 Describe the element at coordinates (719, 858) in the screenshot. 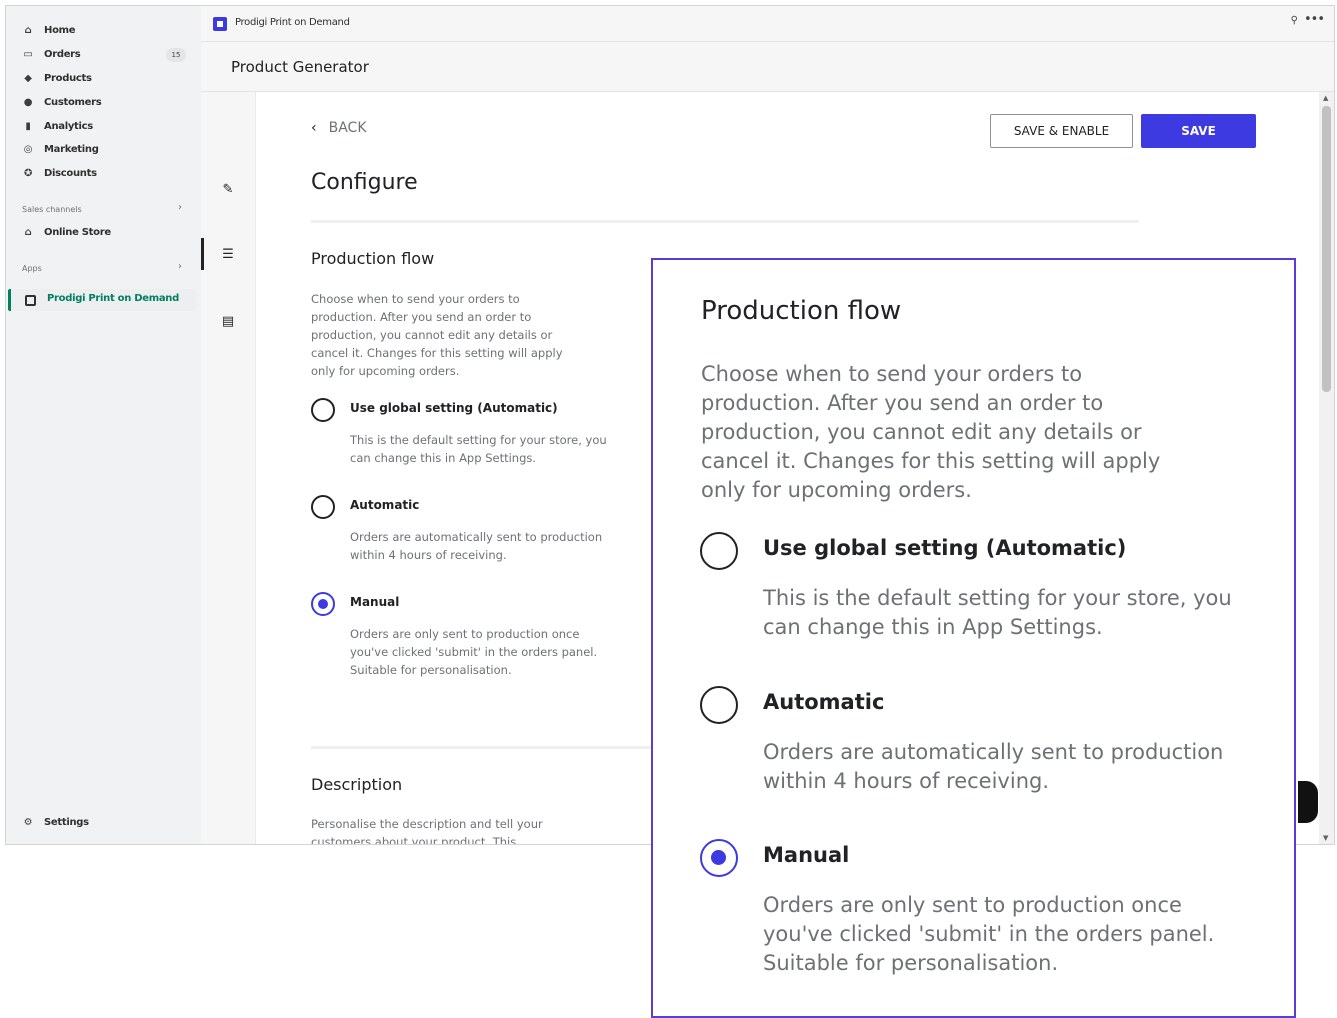

I see `zoom-radio-manual` at that location.